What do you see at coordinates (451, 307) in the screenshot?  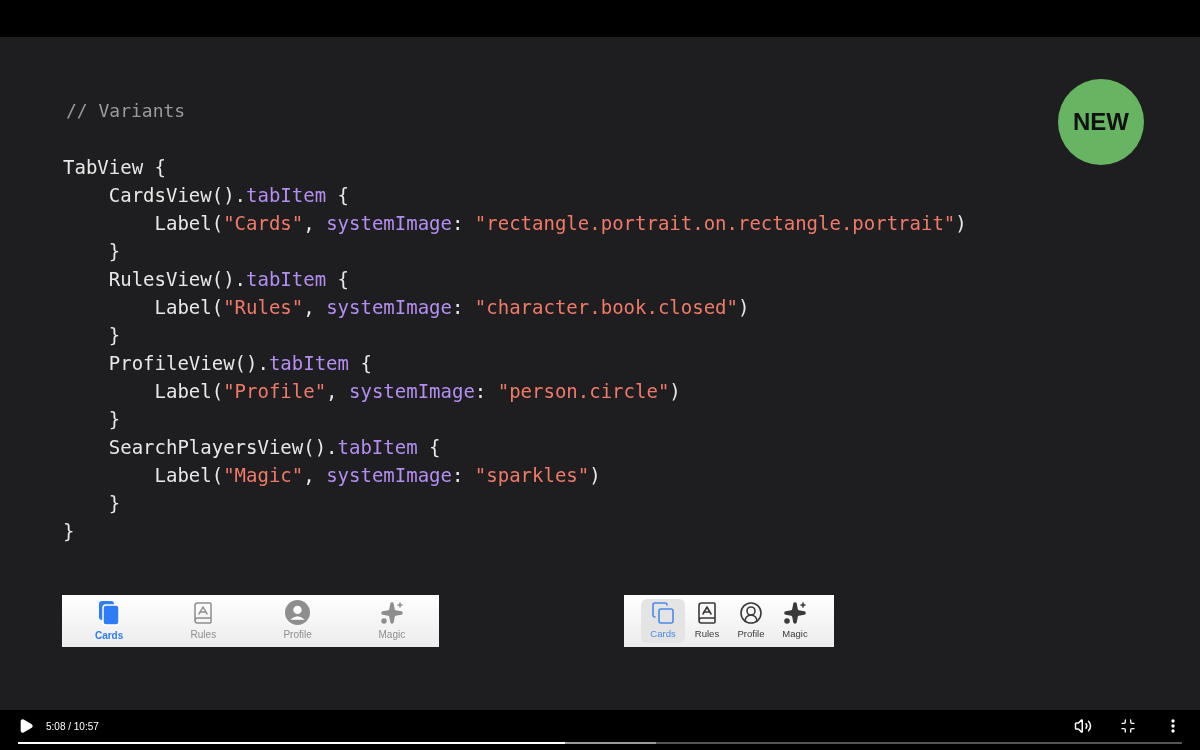 I see `code-line: Label("Rules", systemImage: "character.book.closed")` at bounding box center [451, 307].